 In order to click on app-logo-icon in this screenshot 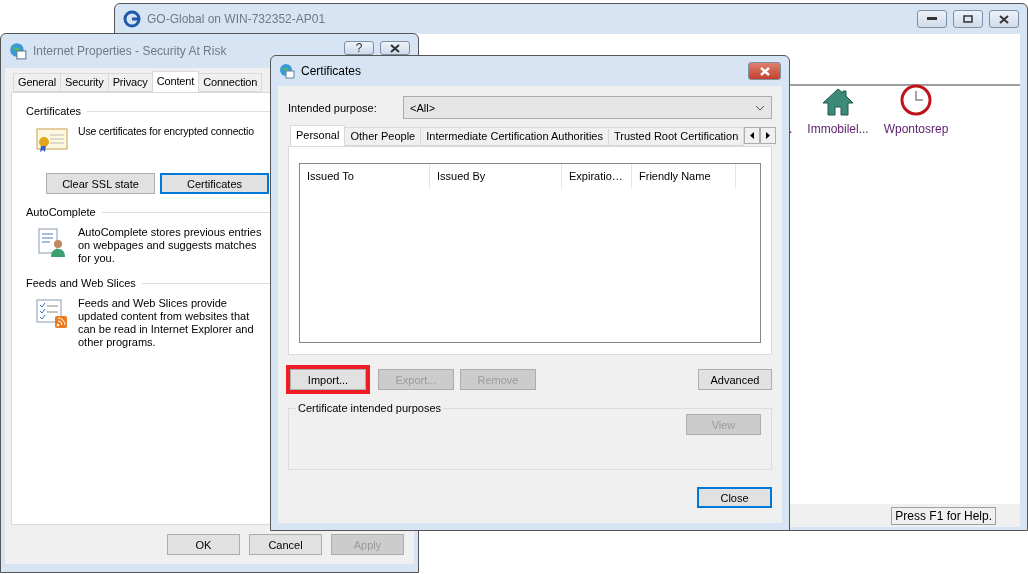, I will do `click(132, 19)`.